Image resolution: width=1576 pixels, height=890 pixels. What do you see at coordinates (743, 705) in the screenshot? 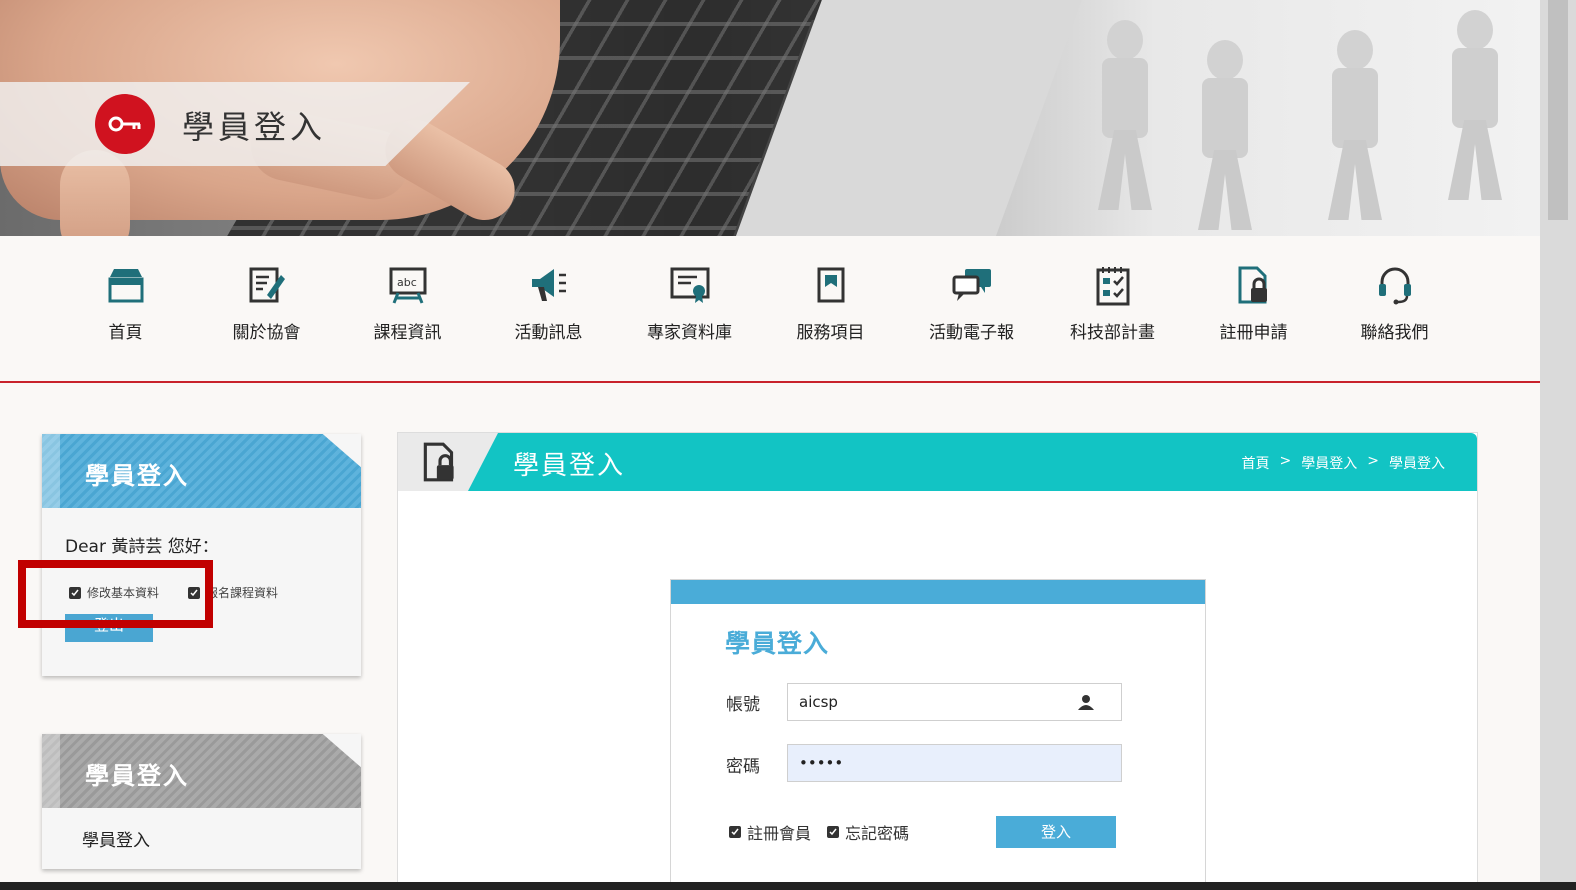
I see `account-label: 帳號` at bounding box center [743, 705].